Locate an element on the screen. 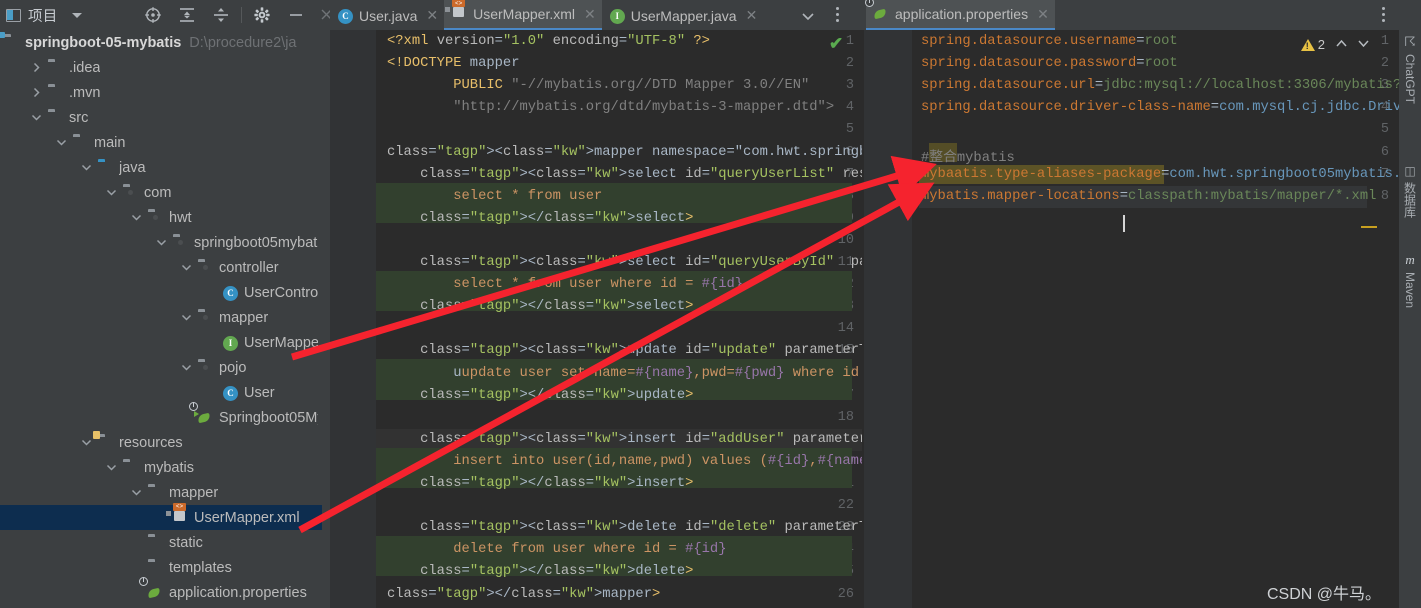  right-tool-strip: ☈ ChatGPT ◫ 数据库 m Maven is located at coordinates (1410, 319).